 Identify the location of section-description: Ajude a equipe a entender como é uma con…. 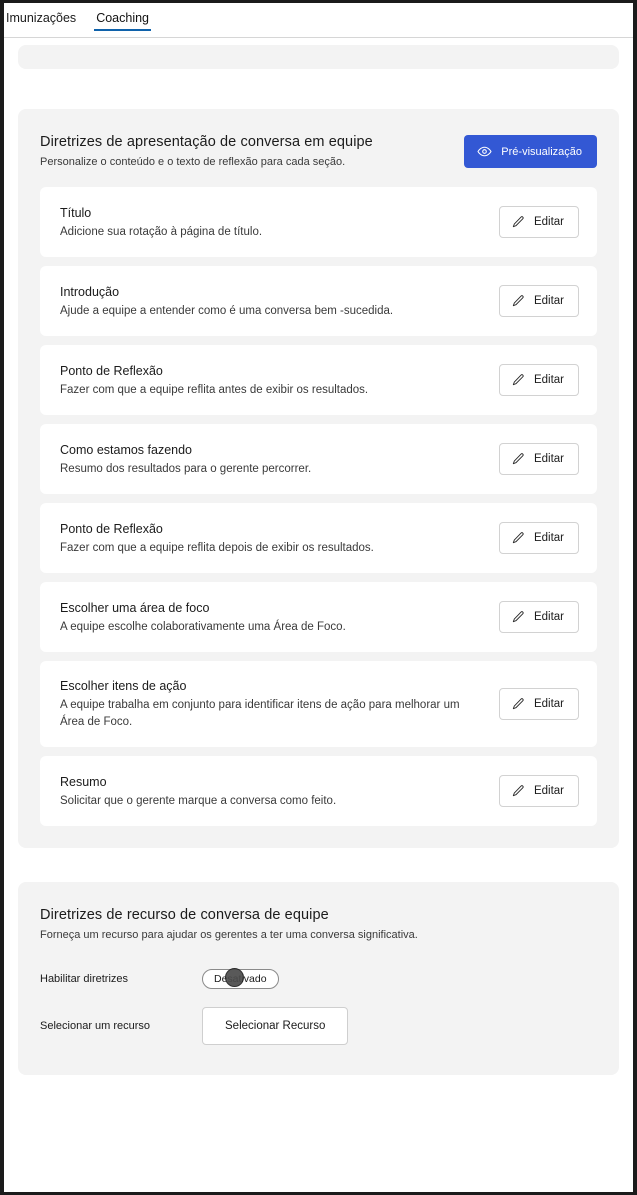
(227, 310).